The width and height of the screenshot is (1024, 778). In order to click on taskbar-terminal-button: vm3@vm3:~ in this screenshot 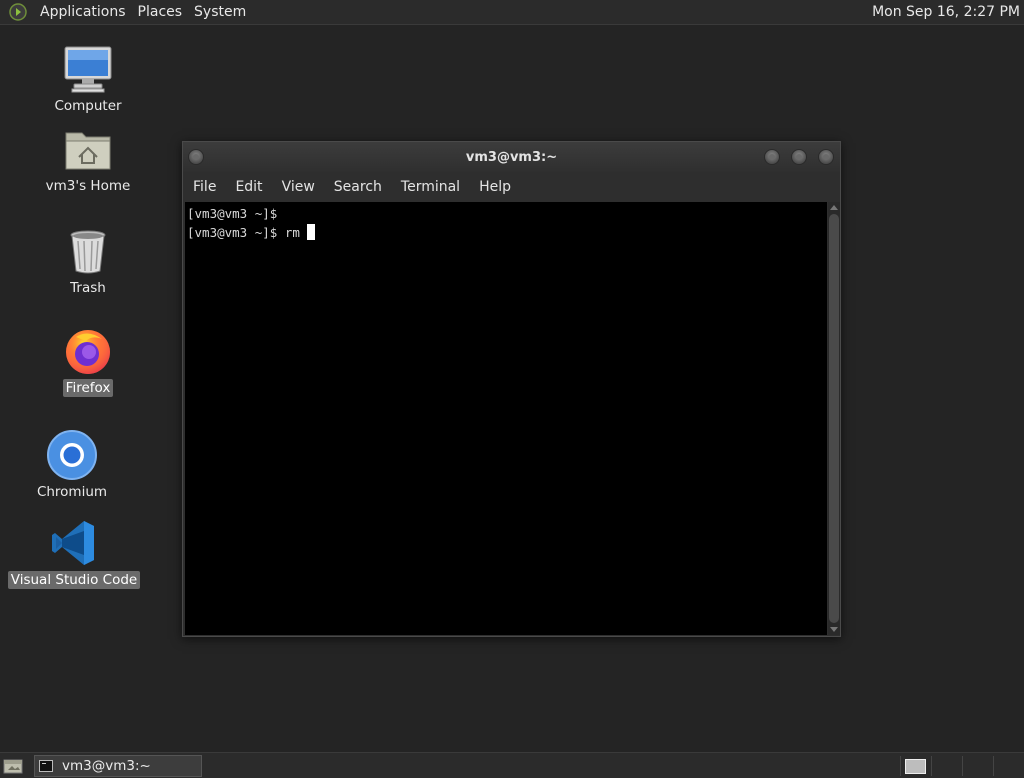, I will do `click(118, 766)`.